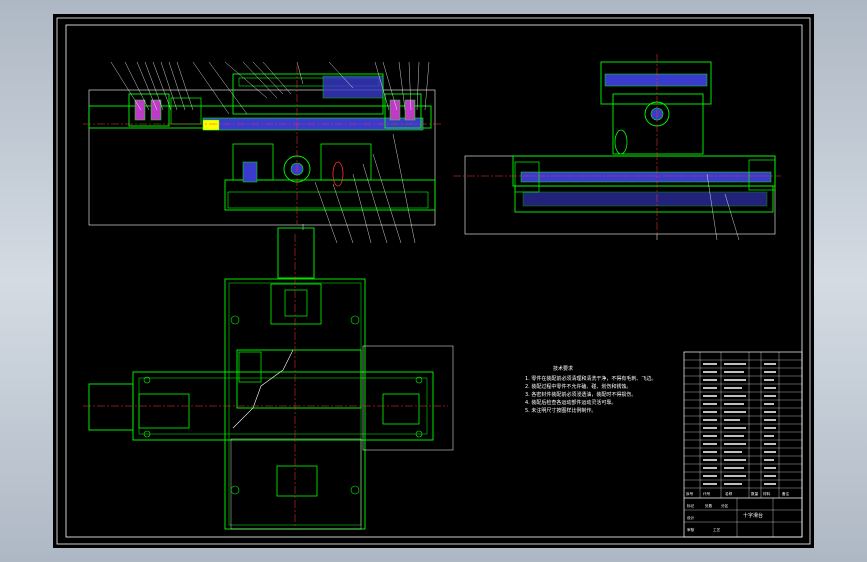 This screenshot has height=562, width=867. I want to click on plan-x-extent-boundary, so click(408, 398).